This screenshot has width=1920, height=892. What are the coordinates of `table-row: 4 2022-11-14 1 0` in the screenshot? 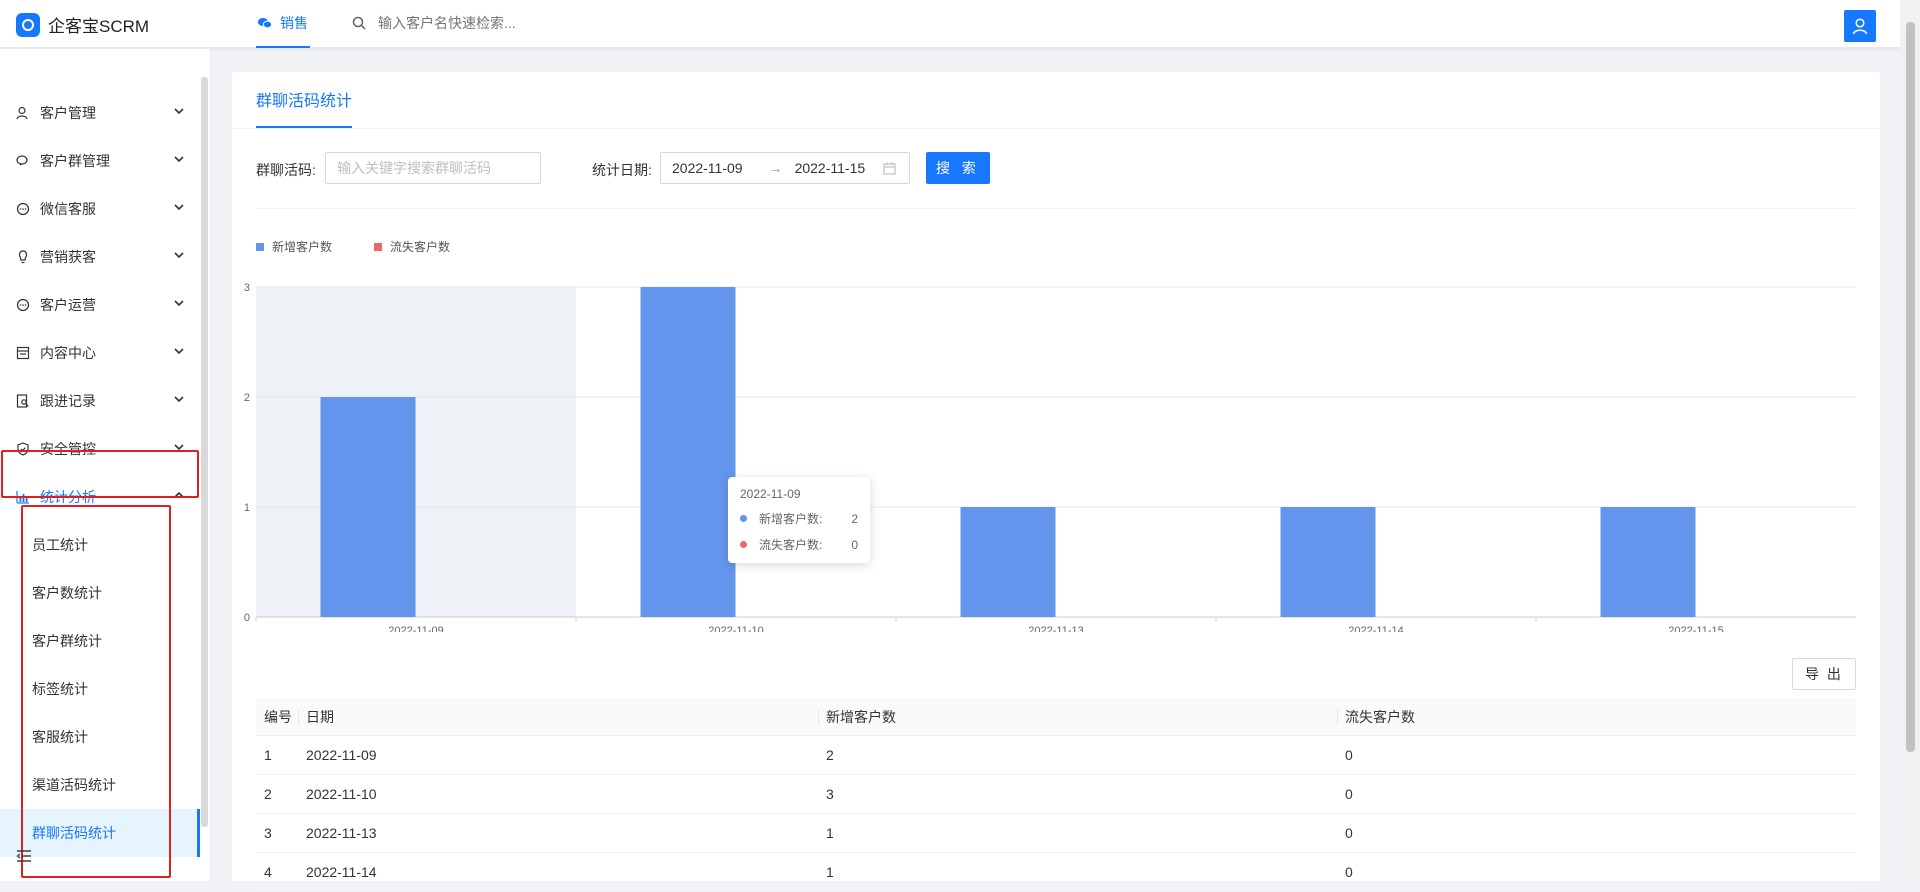 It's located at (1056, 872).